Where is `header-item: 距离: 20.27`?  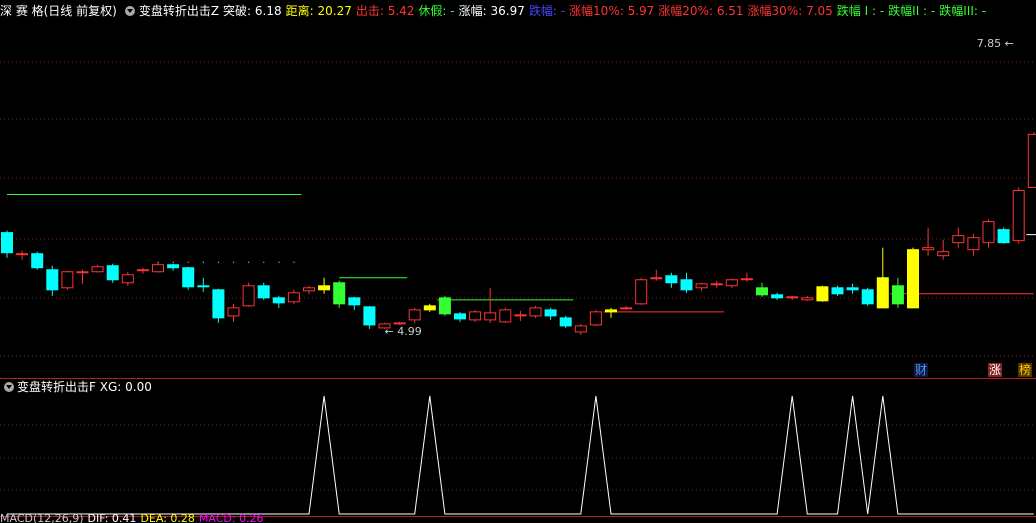
header-item: 距离: 20.27 is located at coordinates (318, 11).